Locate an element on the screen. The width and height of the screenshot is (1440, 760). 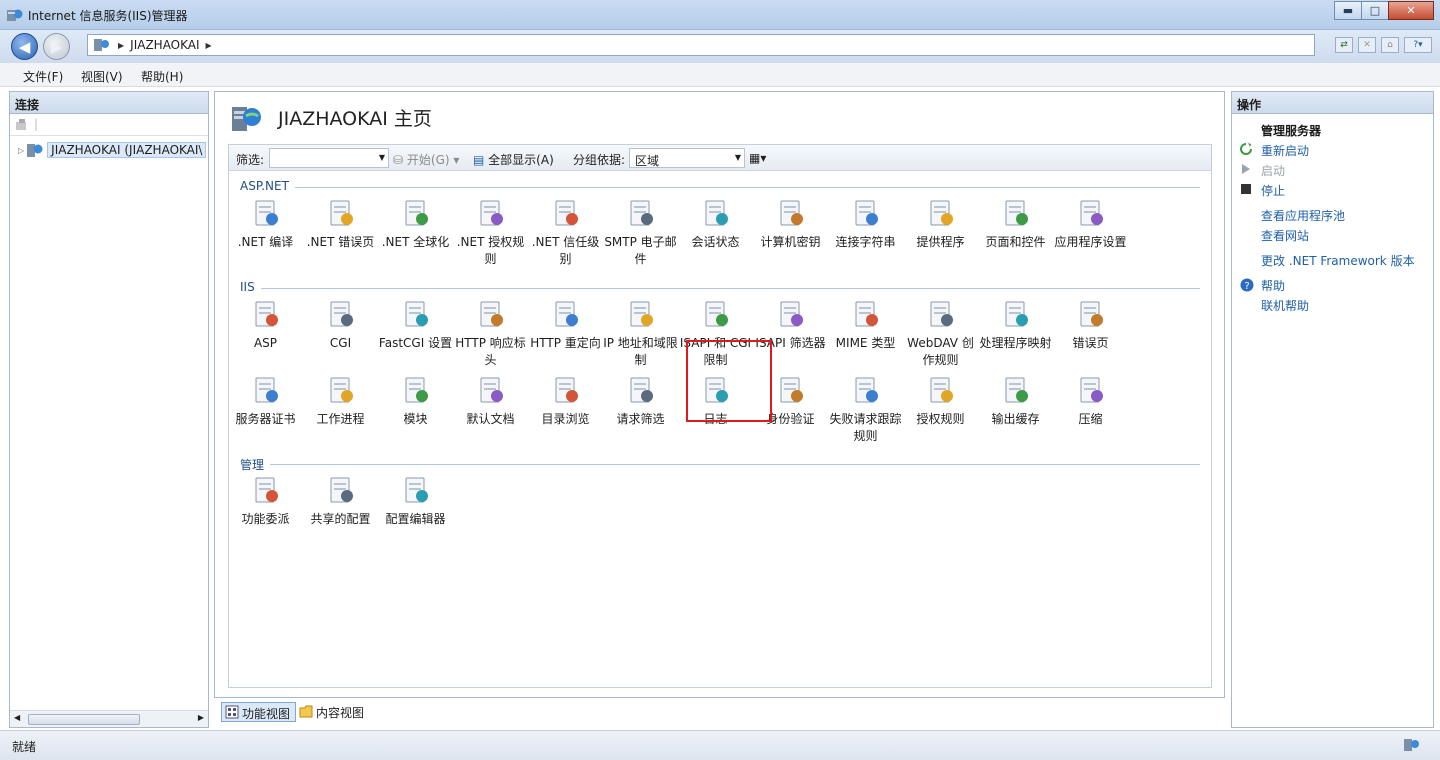
feature-item: .NET 全球化 is located at coordinates (415, 224).